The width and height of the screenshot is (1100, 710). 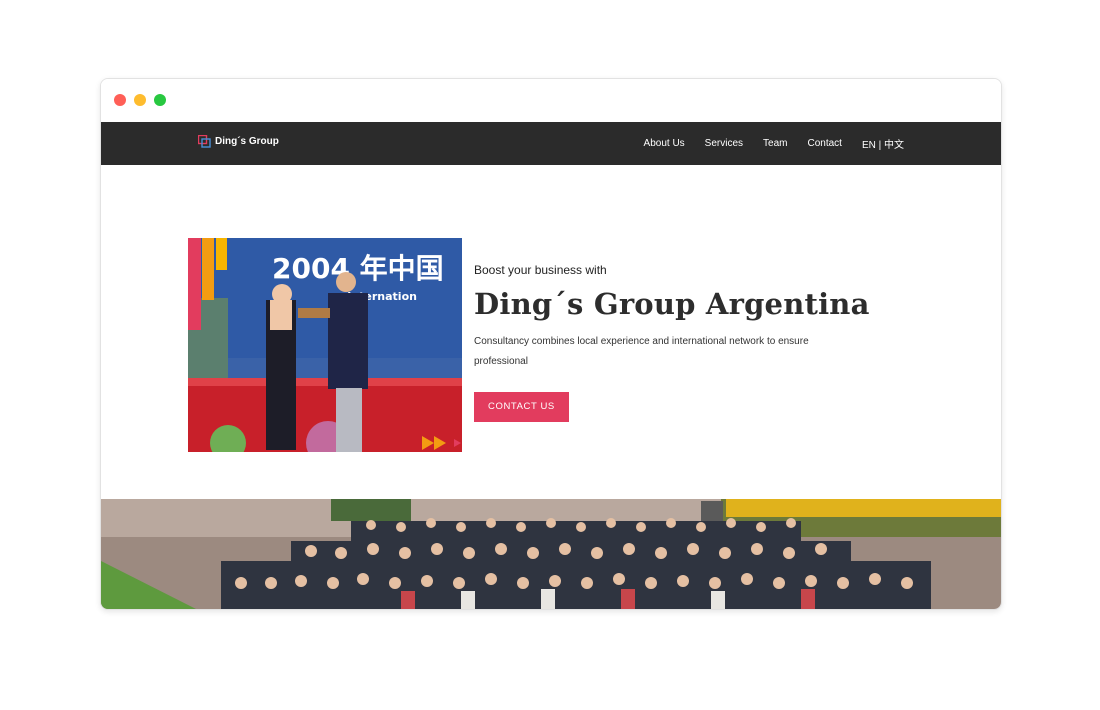 What do you see at coordinates (358, 268) in the screenshot?
I see `photo-sign-text: 2004 年中国` at bounding box center [358, 268].